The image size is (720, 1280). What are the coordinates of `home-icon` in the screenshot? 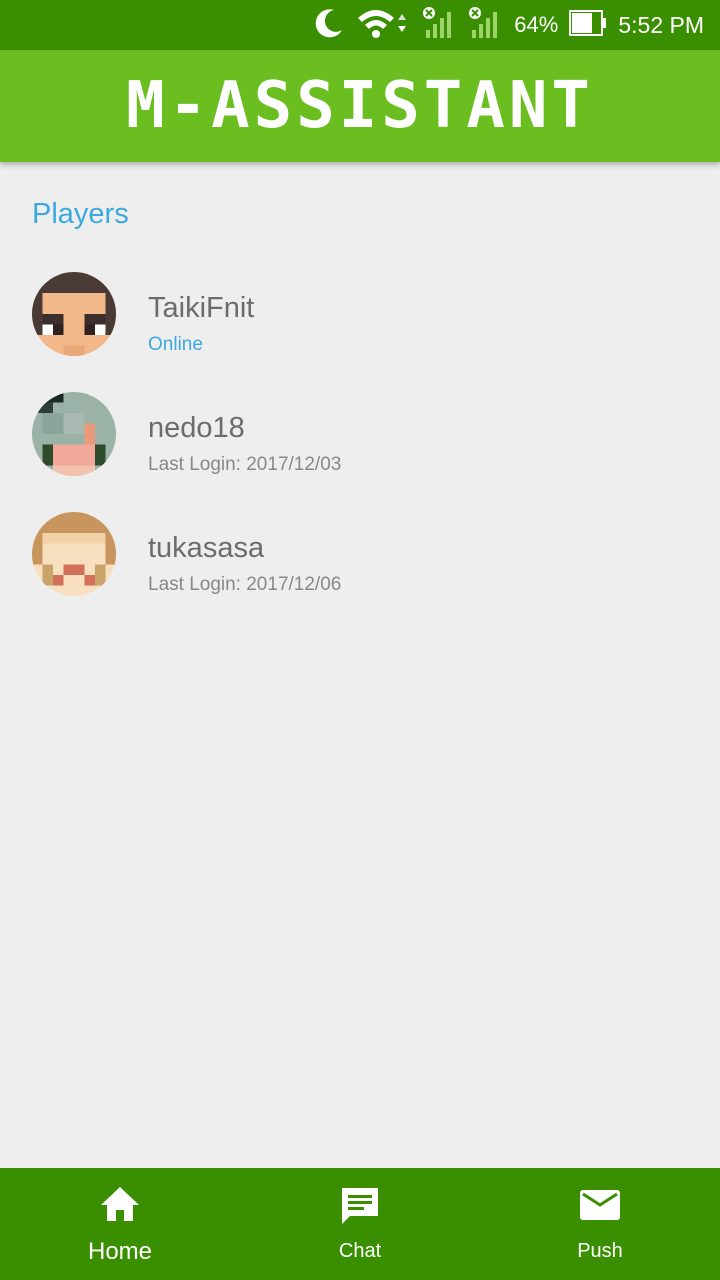 It's located at (120, 1206).